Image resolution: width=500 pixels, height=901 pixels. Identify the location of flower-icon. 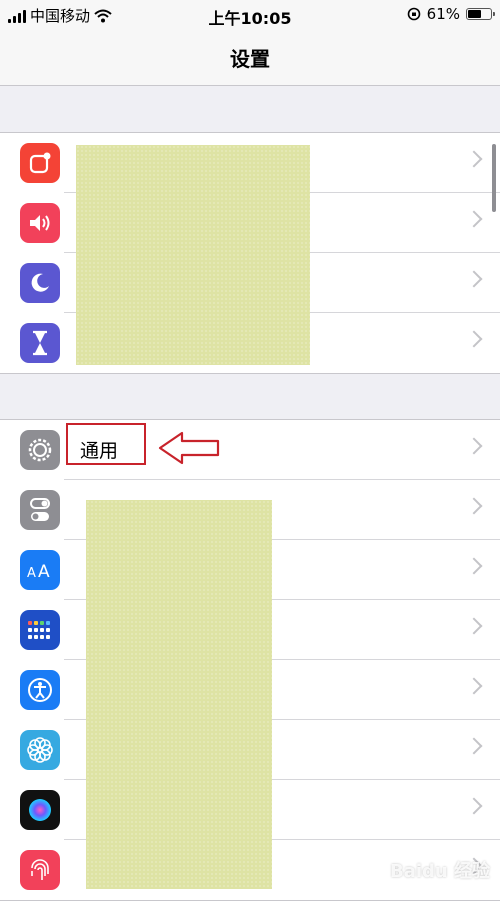
(40, 750).